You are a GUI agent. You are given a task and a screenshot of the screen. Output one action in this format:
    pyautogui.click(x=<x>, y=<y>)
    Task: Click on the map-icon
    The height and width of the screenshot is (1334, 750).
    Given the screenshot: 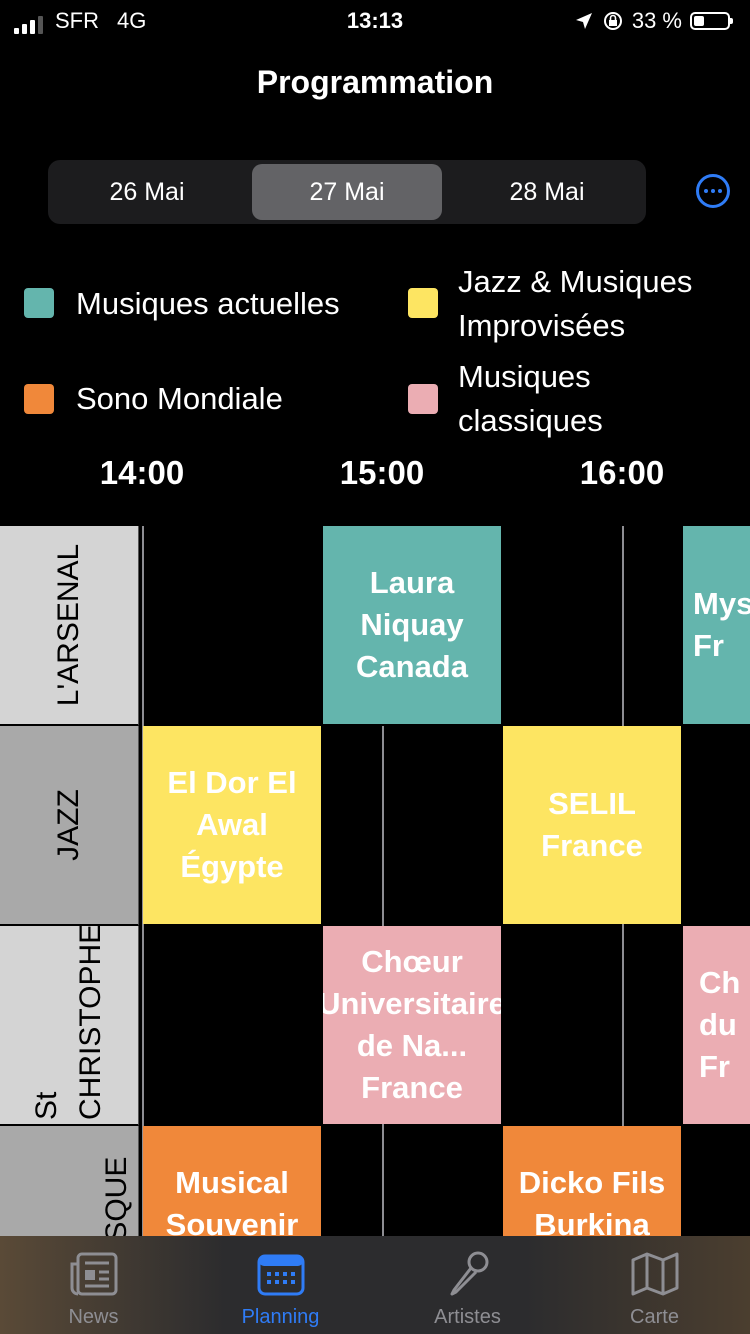 What is the action you would take?
    pyautogui.click(x=654, y=1274)
    